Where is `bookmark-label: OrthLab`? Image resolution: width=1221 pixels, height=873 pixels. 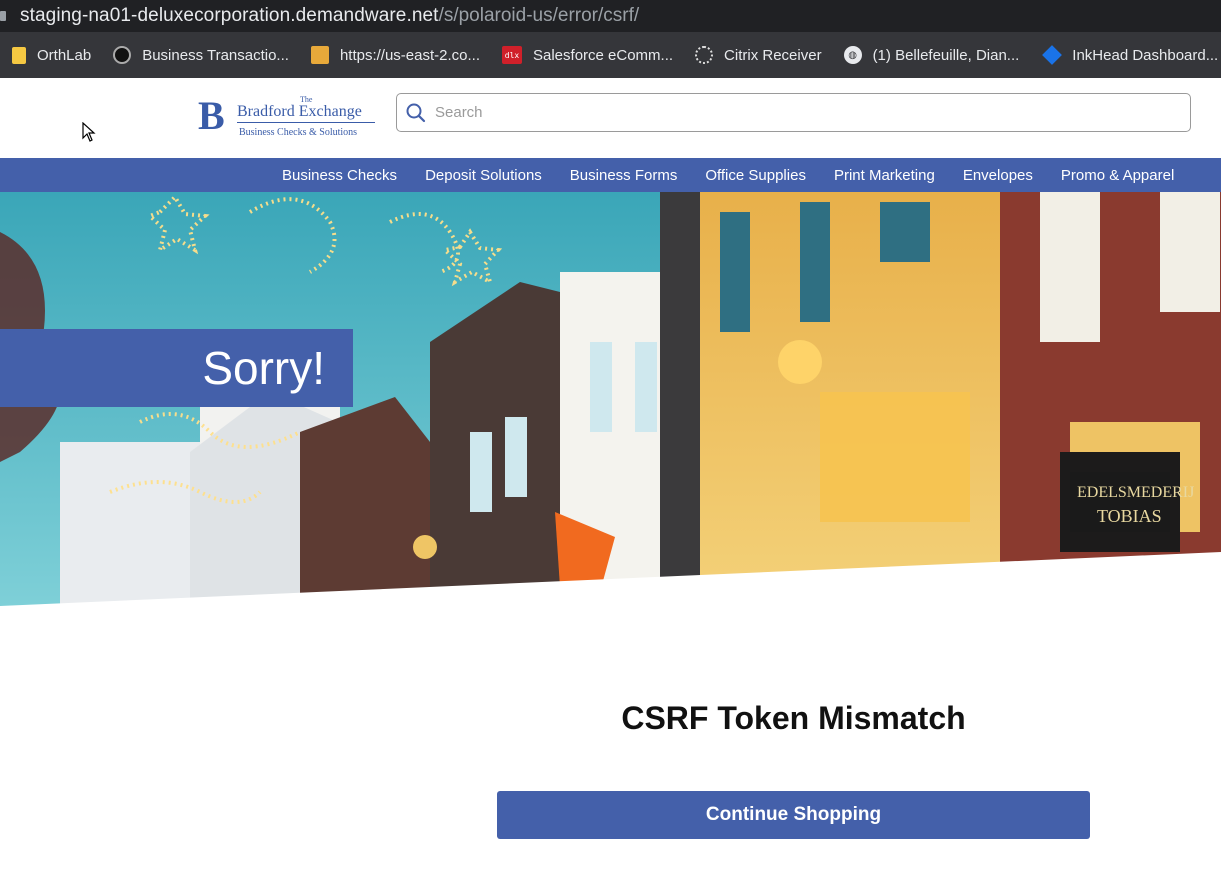
bookmark-label: OrthLab is located at coordinates (64, 55).